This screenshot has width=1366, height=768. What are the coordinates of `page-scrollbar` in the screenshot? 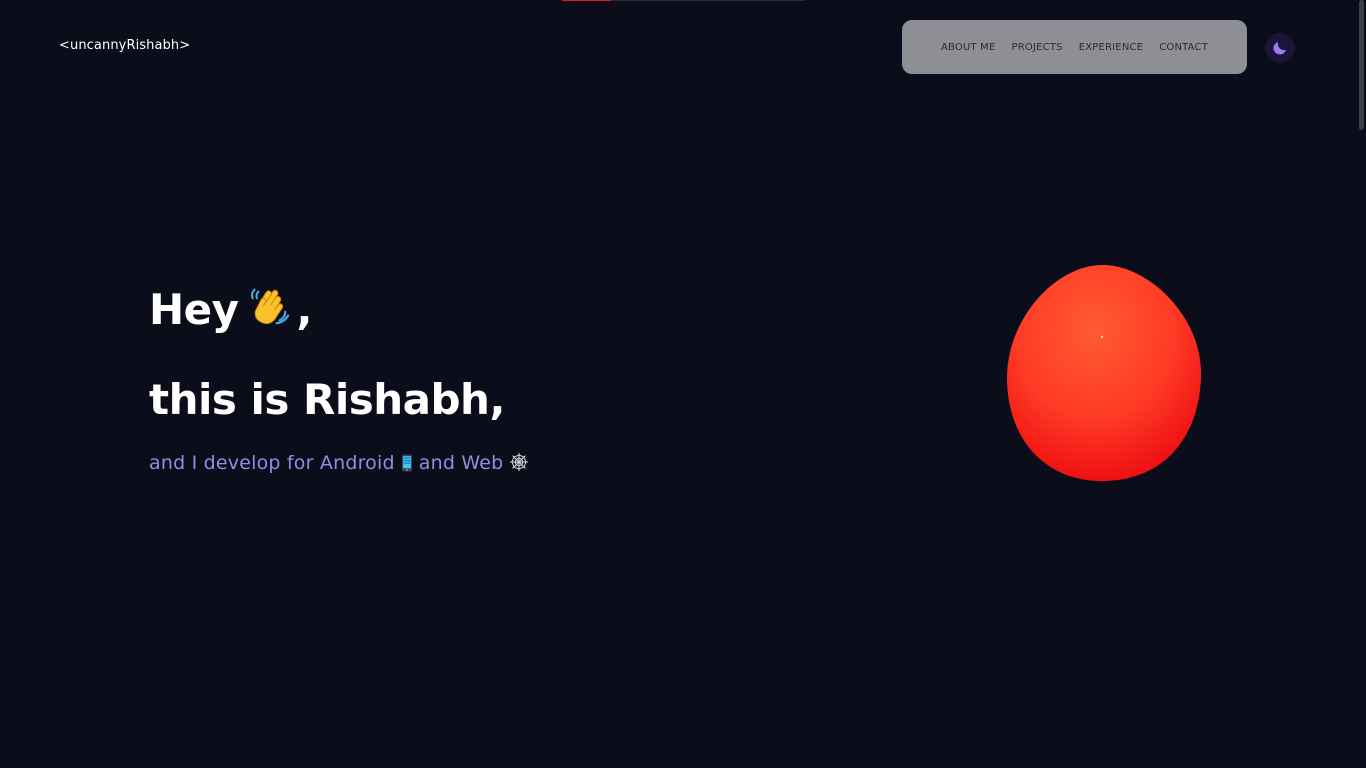 It's located at (1361, 384).